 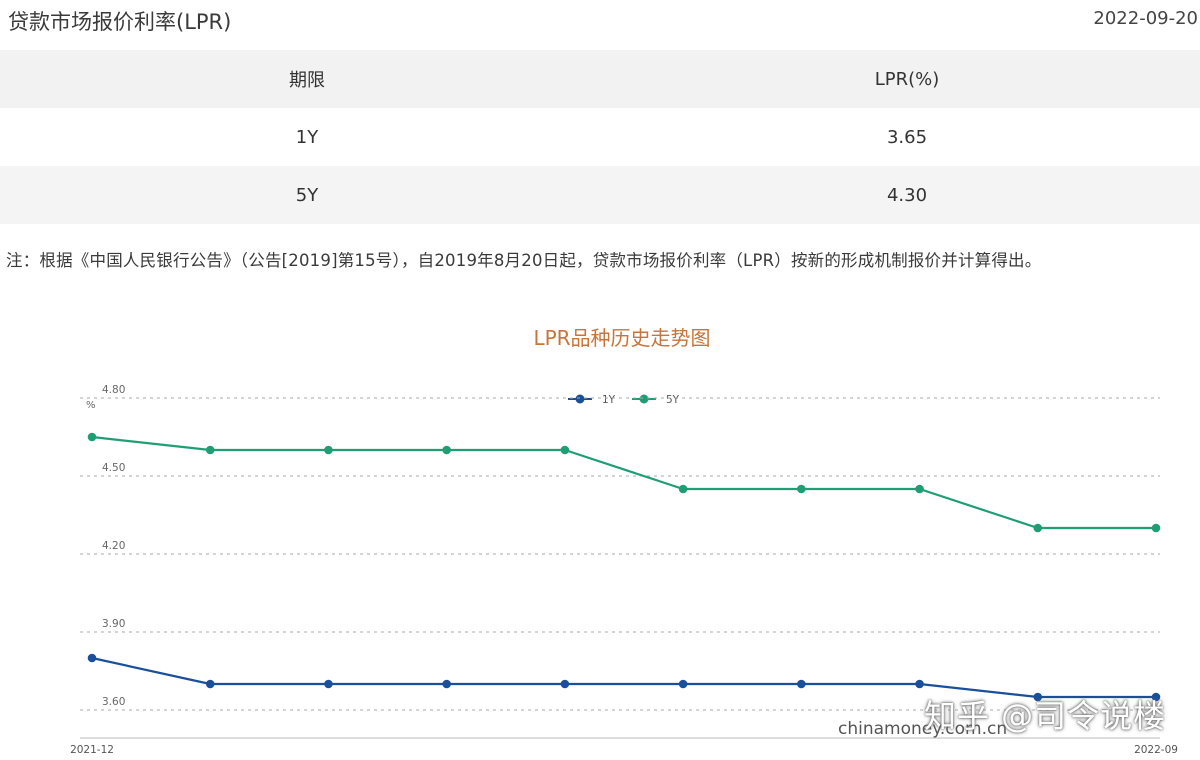 I want to click on legend-label-1y: 1Y, so click(x=609, y=400).